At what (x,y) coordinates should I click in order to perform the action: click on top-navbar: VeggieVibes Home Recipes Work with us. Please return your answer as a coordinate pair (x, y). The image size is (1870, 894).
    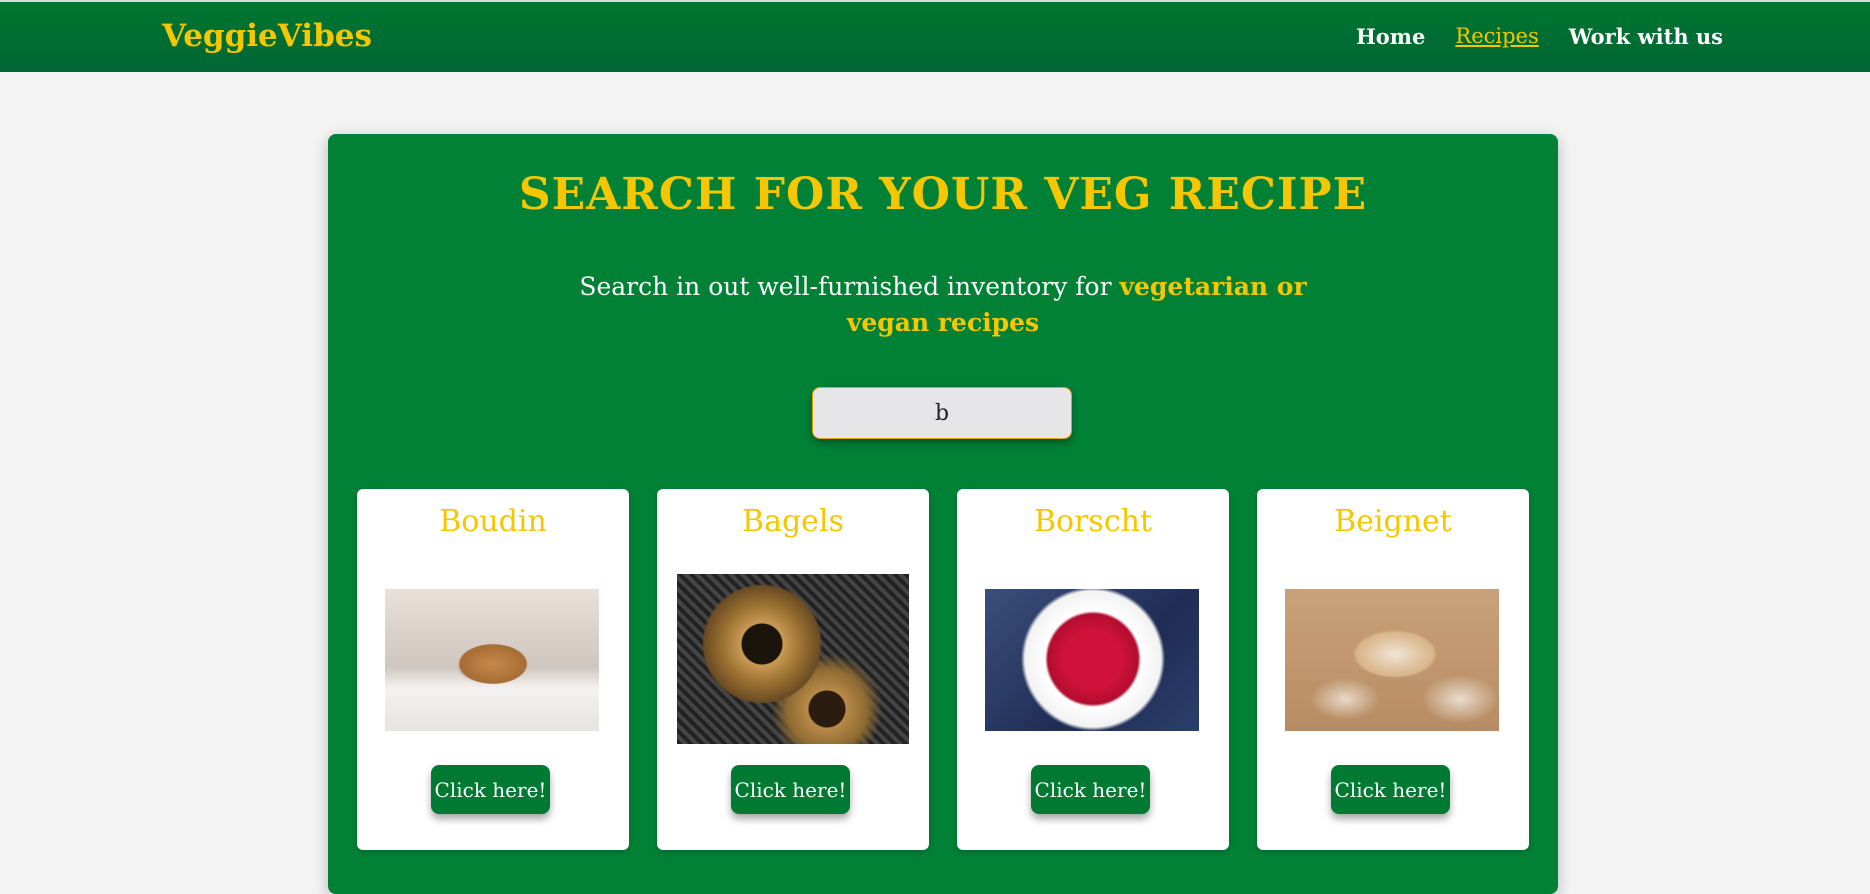
    Looking at the image, I should click on (935, 36).